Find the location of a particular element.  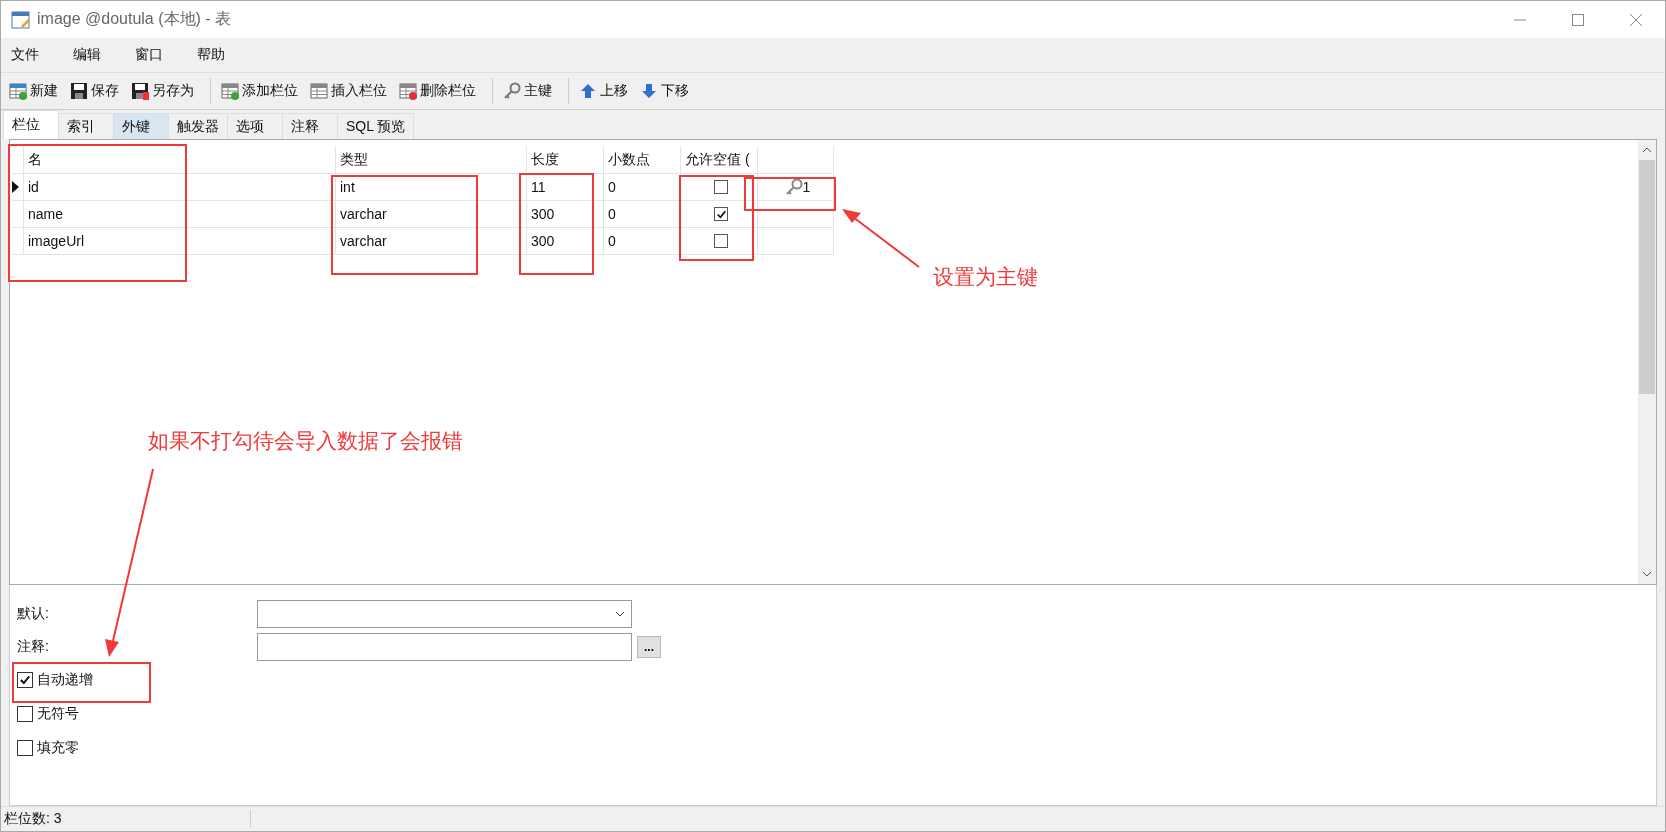

field-label: 注释: is located at coordinates (33, 646).